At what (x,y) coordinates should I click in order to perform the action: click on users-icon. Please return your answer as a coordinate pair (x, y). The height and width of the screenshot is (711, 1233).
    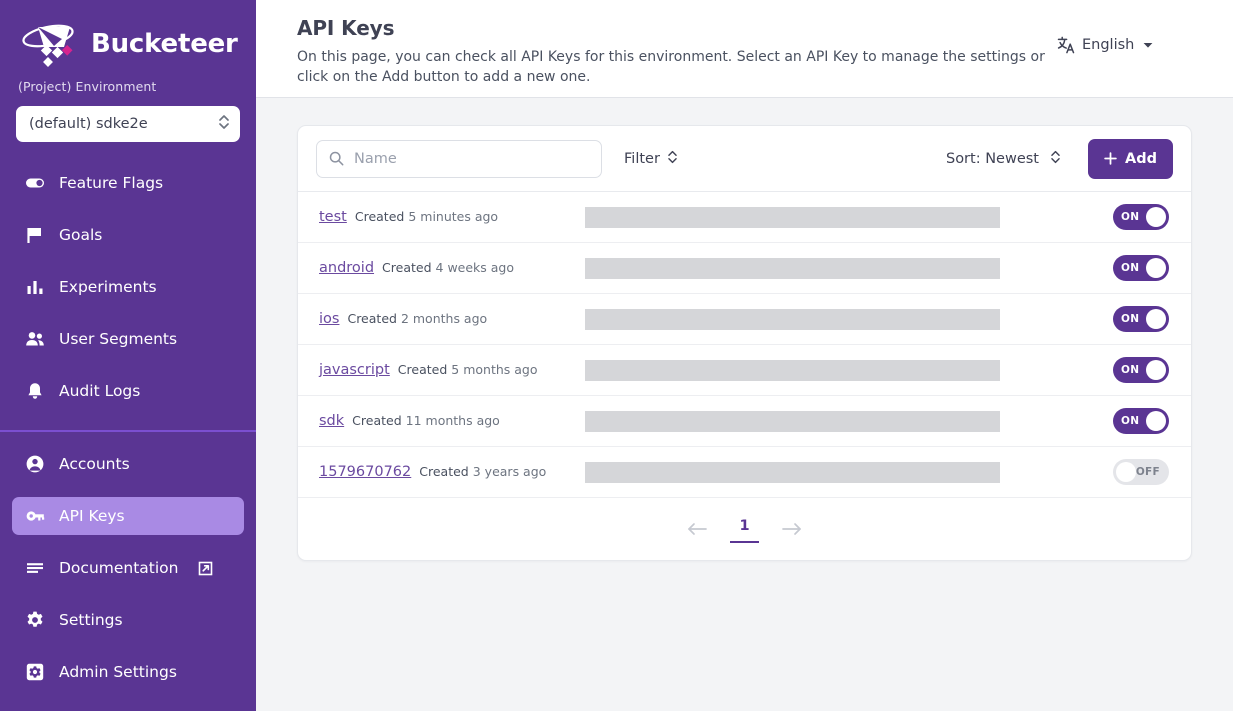
    Looking at the image, I should click on (35, 339).